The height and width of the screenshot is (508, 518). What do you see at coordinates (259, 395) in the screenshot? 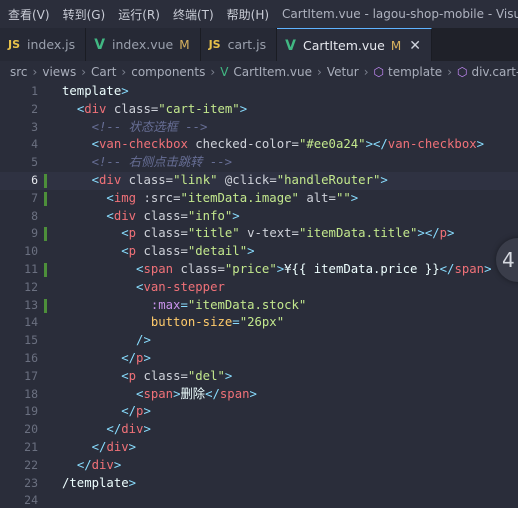
I see `code-line: 18 <span>删除</span>` at bounding box center [259, 395].